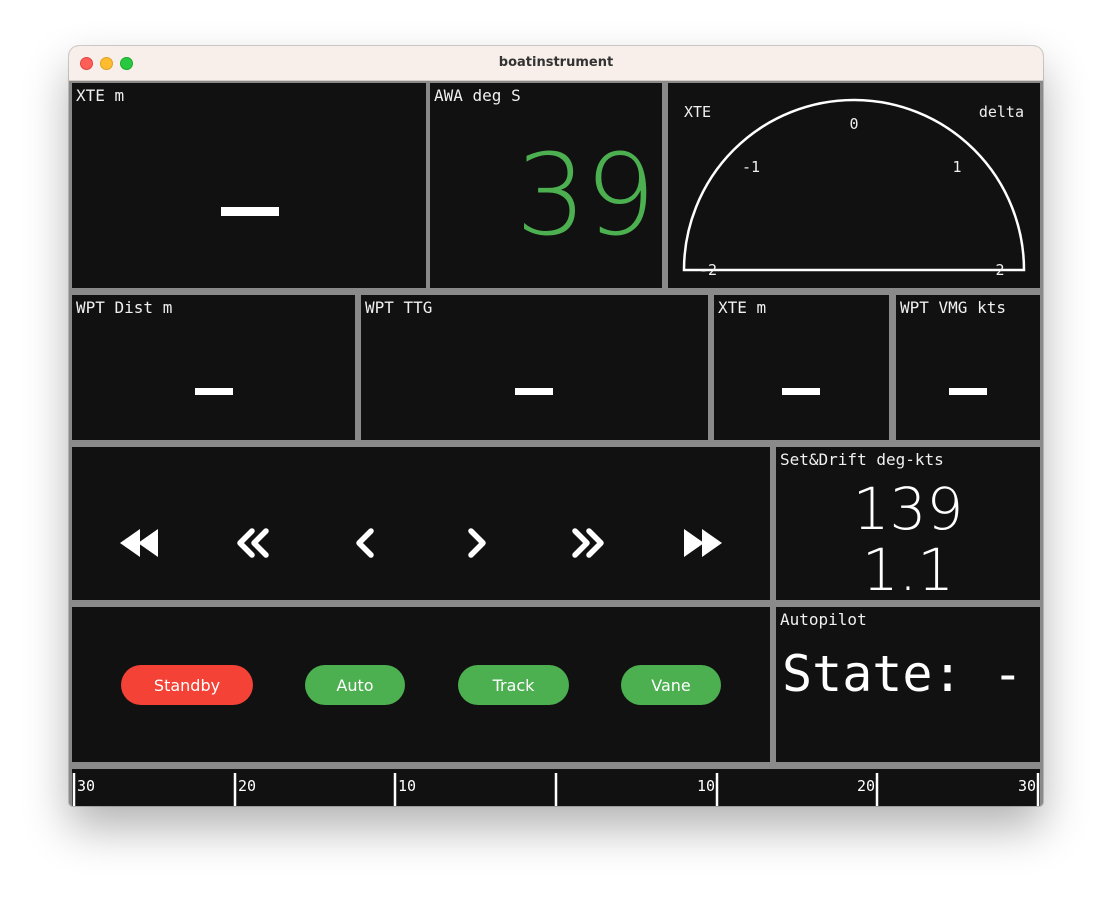 The image size is (1110, 900). What do you see at coordinates (86, 786) in the screenshot?
I see `scale-label-left-30: 30` at bounding box center [86, 786].